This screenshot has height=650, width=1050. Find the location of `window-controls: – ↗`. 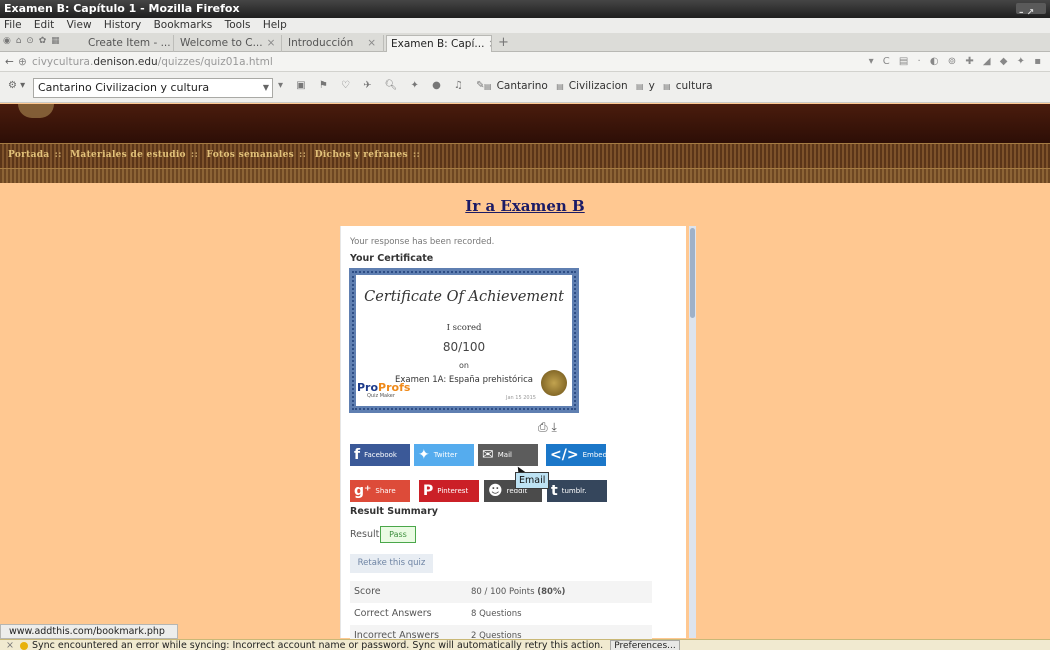

window-controls: – ↗ is located at coordinates (1031, 10).